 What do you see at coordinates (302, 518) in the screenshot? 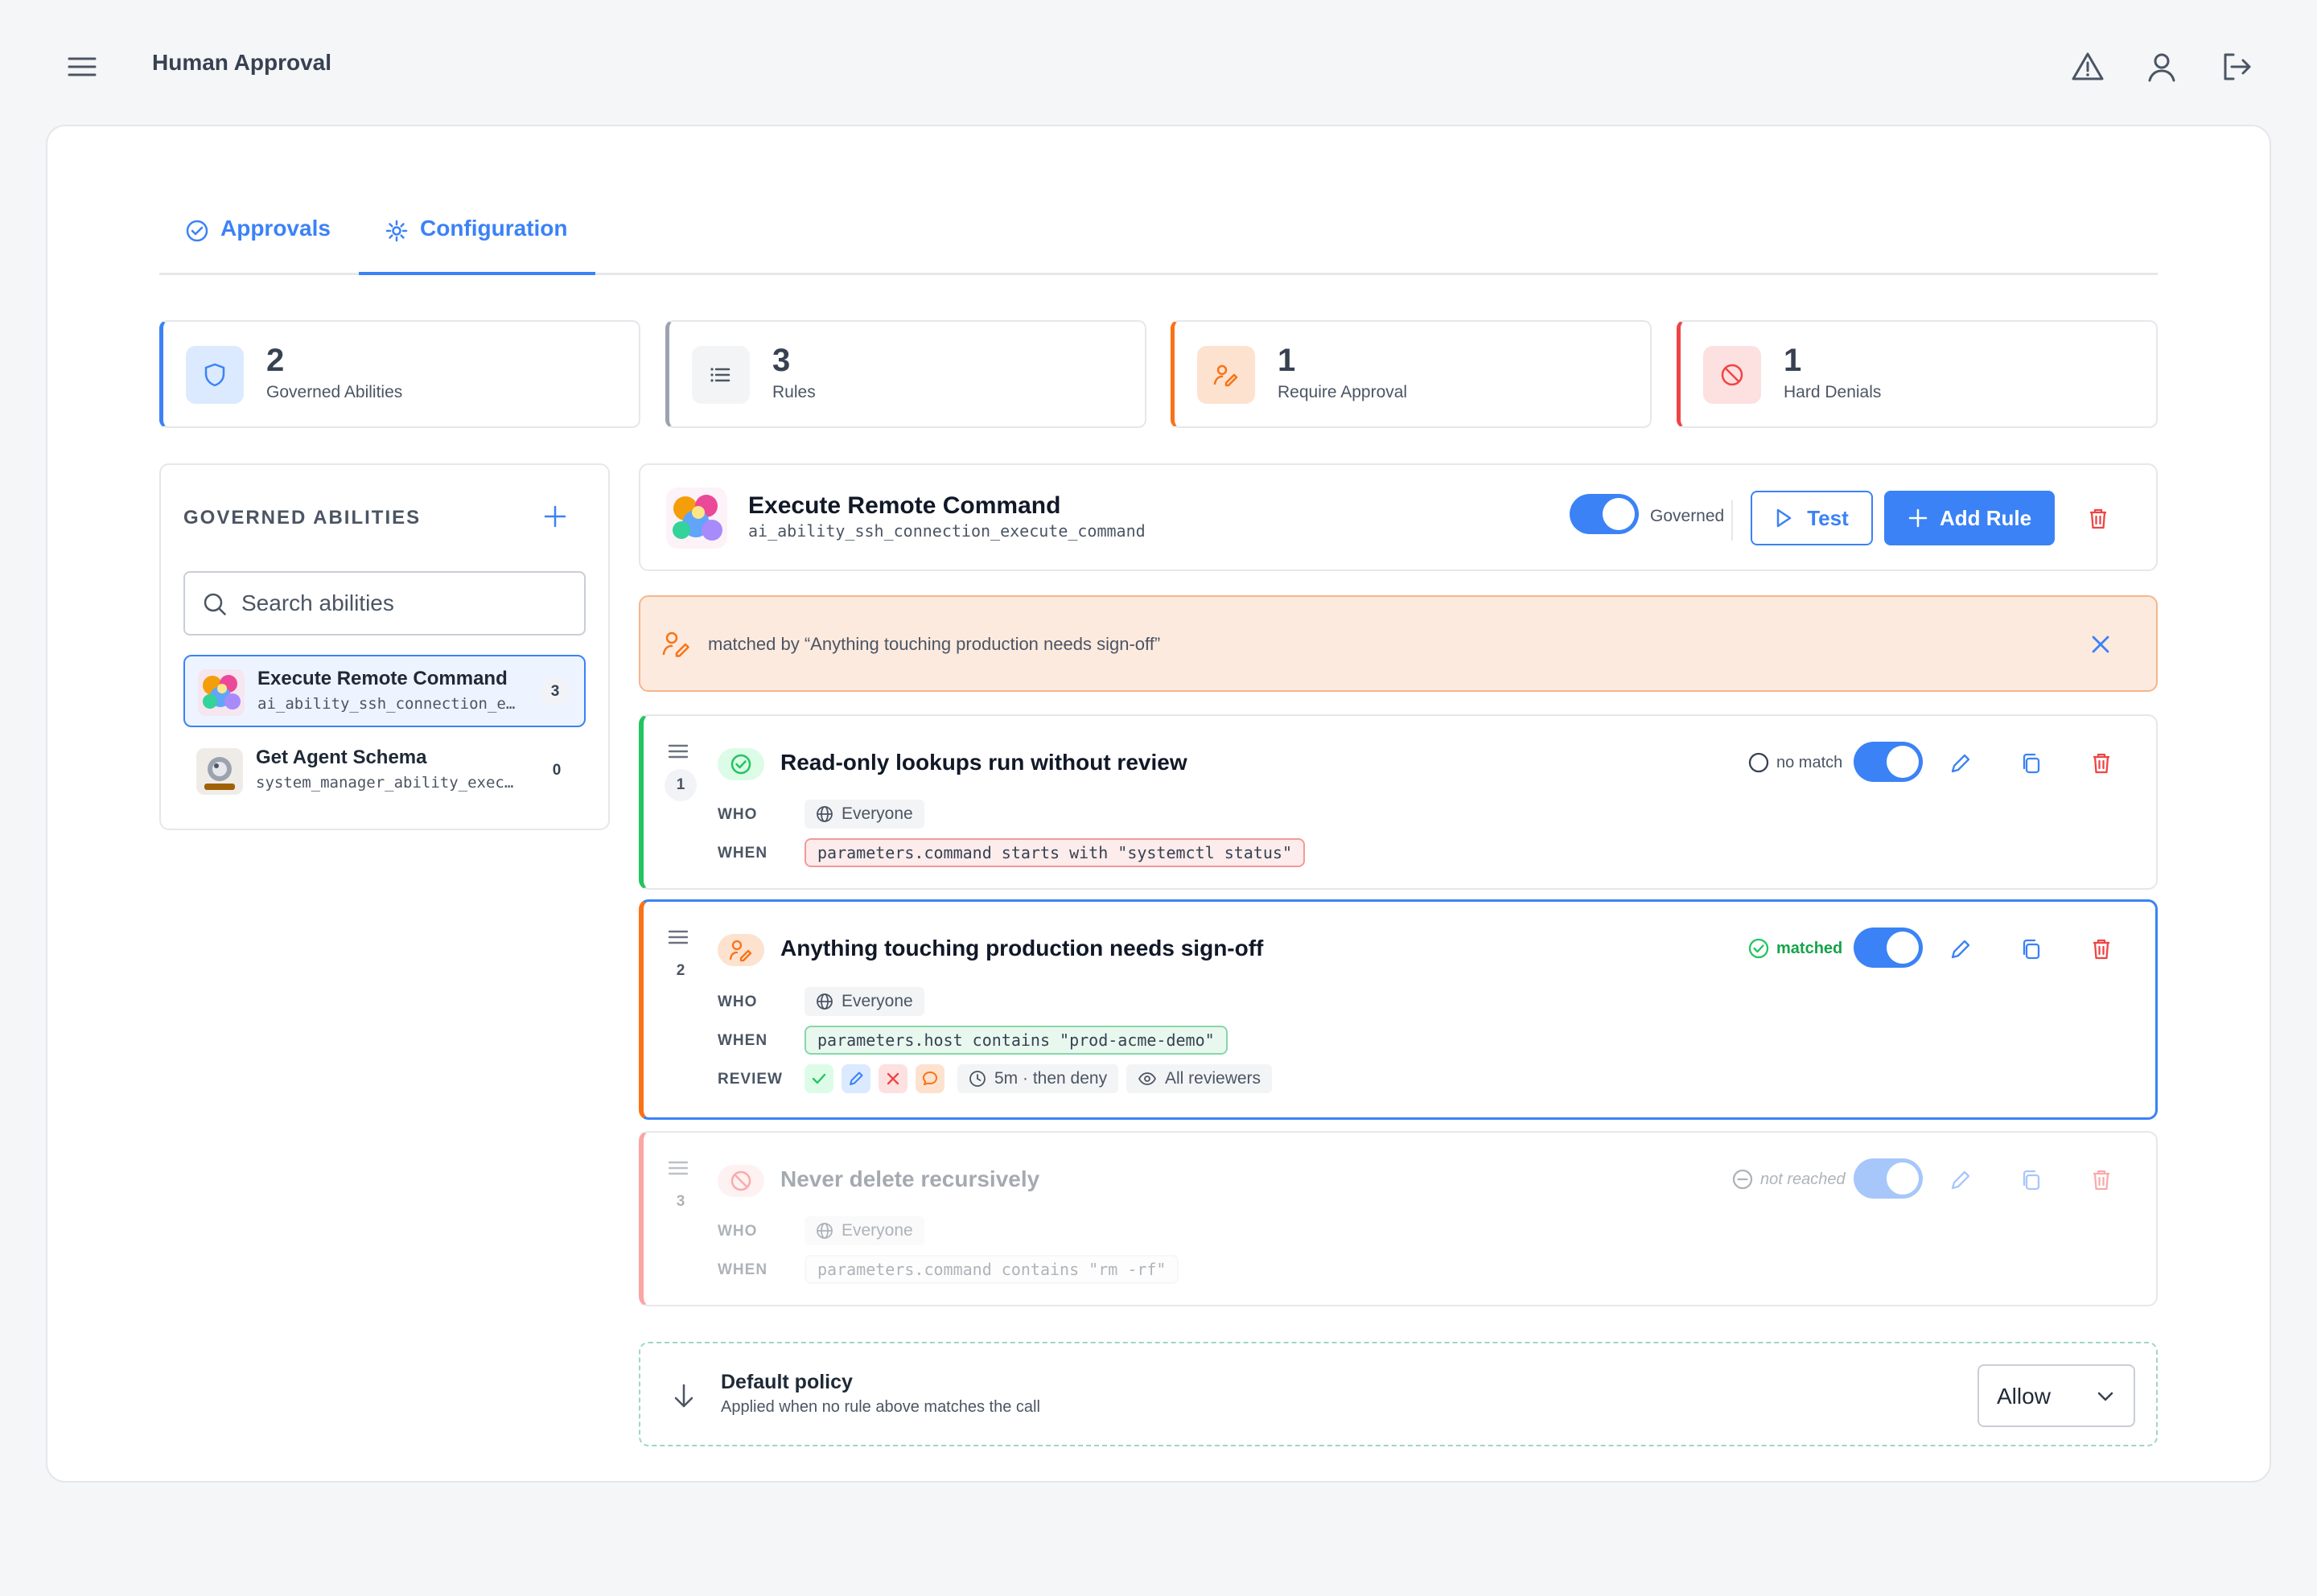
I see `panel-title: GOVERNED ABILITIES` at bounding box center [302, 518].